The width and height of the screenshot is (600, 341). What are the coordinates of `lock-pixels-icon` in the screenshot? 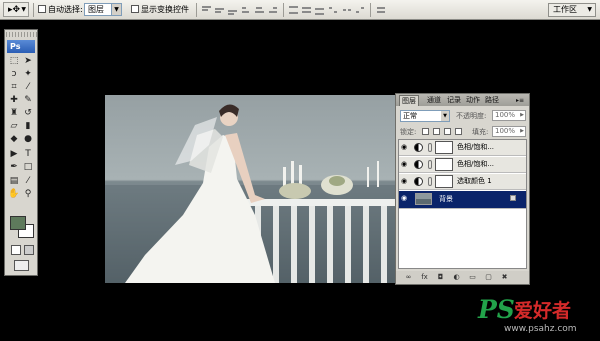 It's located at (436, 131).